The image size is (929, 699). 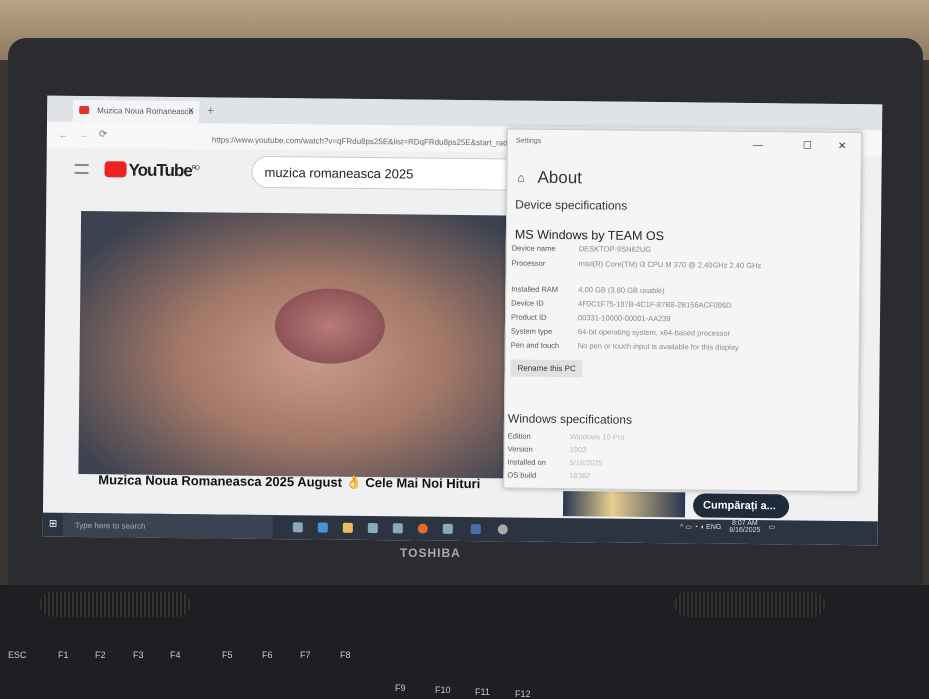 What do you see at coordinates (190, 110) in the screenshot?
I see `close-tab-icon: ✕` at bounding box center [190, 110].